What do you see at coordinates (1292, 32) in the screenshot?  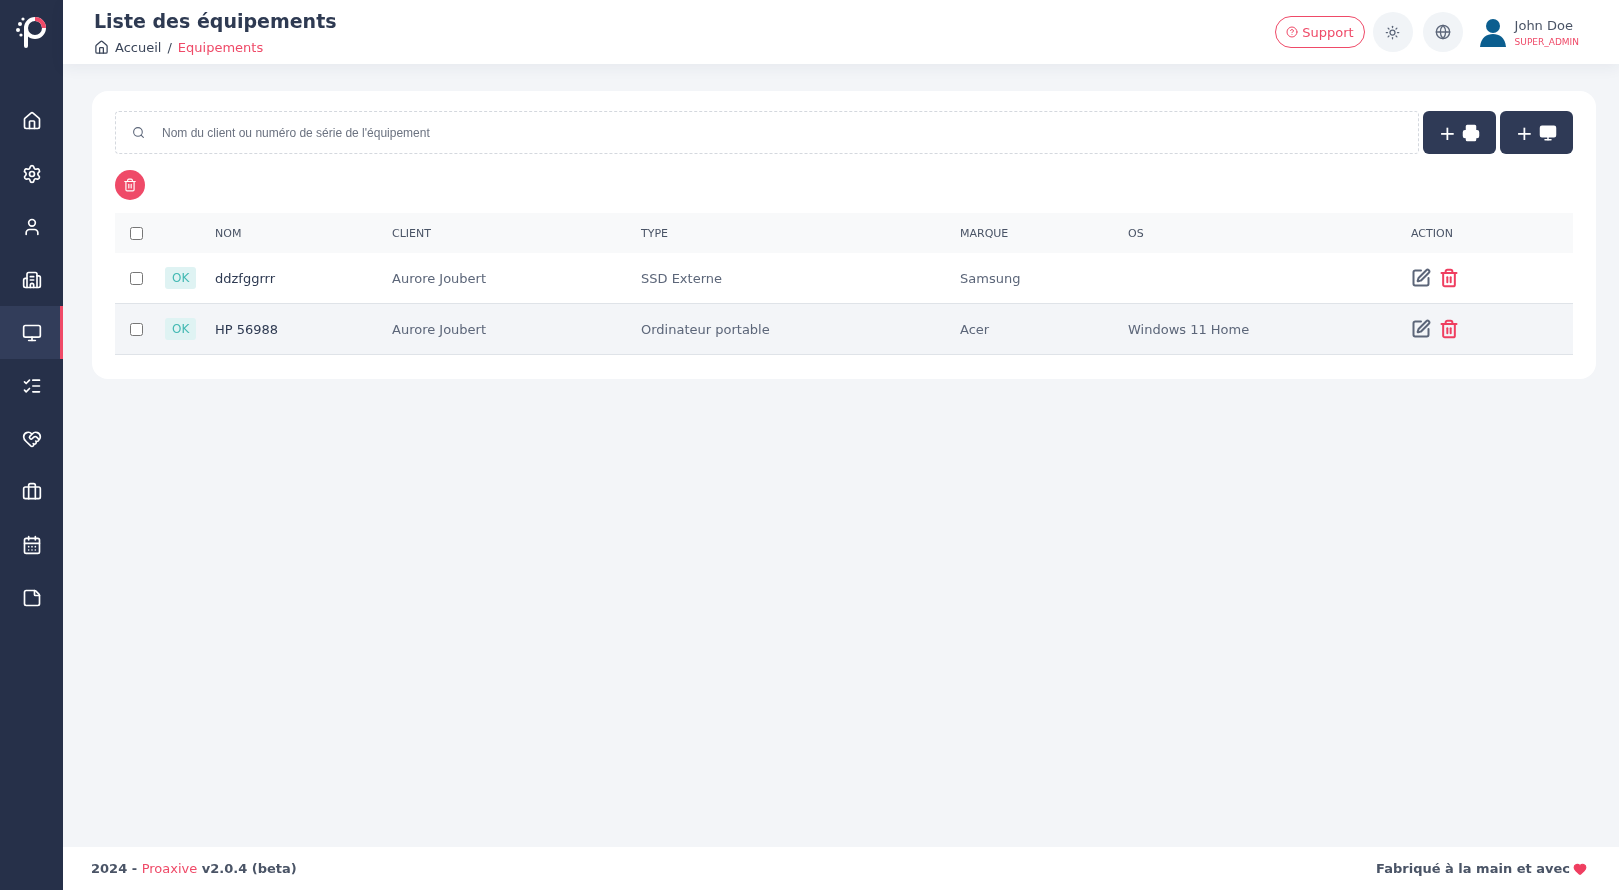 I see `help-icon` at bounding box center [1292, 32].